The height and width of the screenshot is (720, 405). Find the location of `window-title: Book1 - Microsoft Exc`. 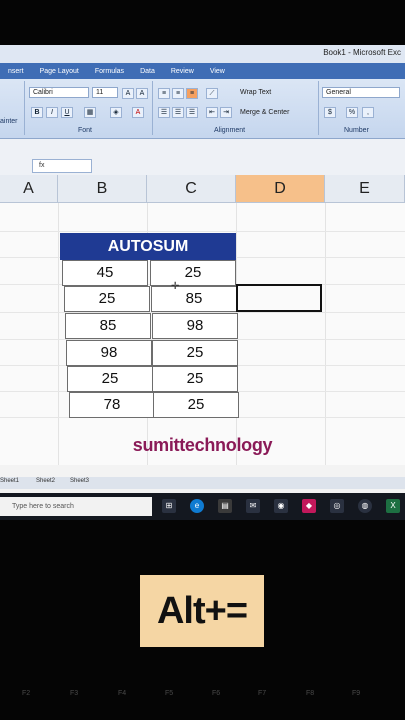

window-title: Book1 - Microsoft Exc is located at coordinates (362, 52).